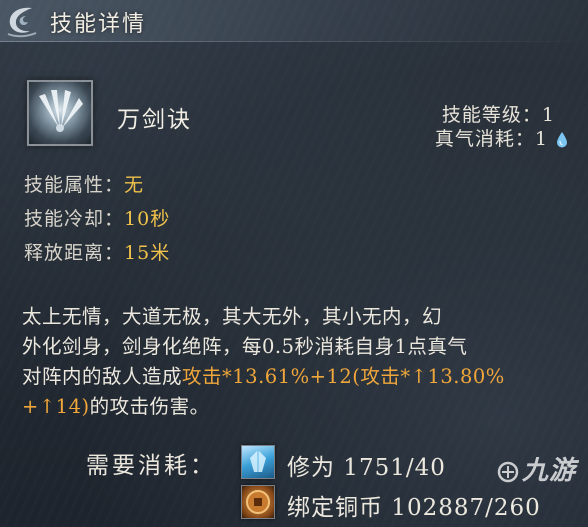  I want to click on attribute-row: 释放距离：15米, so click(97, 251).